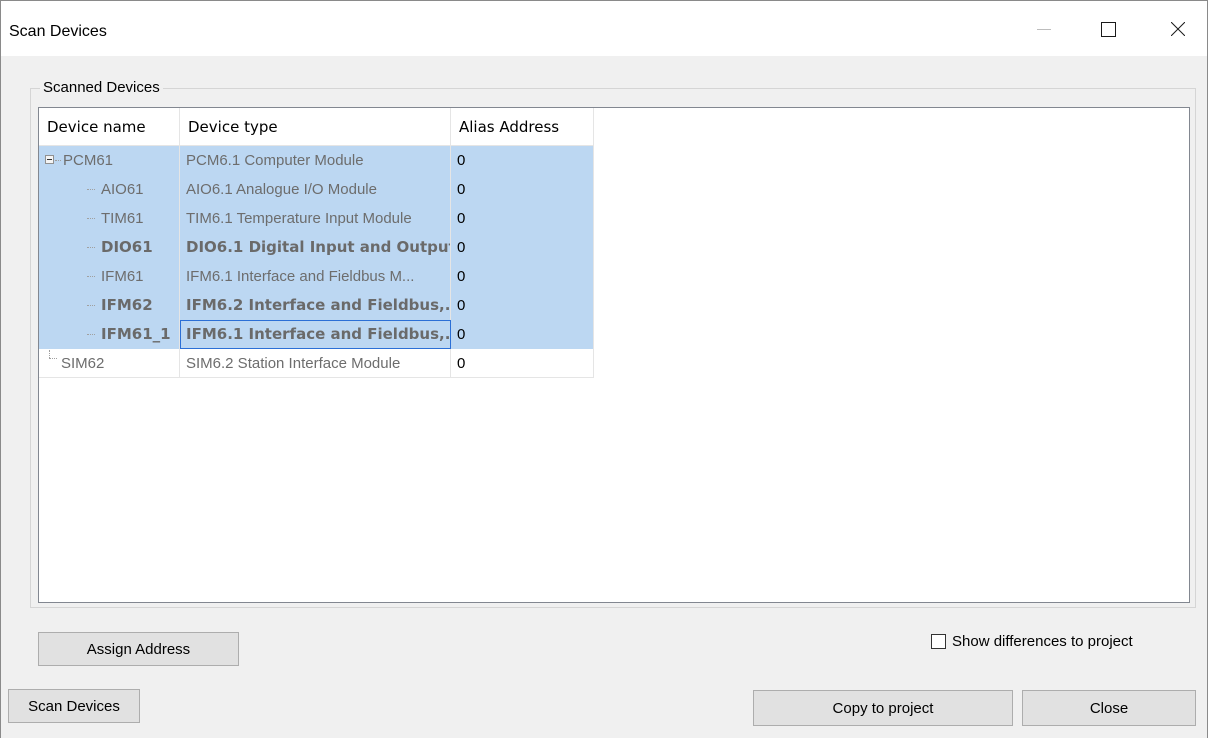  I want to click on table-row: SIM62 SIM6.2 Station Interface Module 0, so click(316, 363).